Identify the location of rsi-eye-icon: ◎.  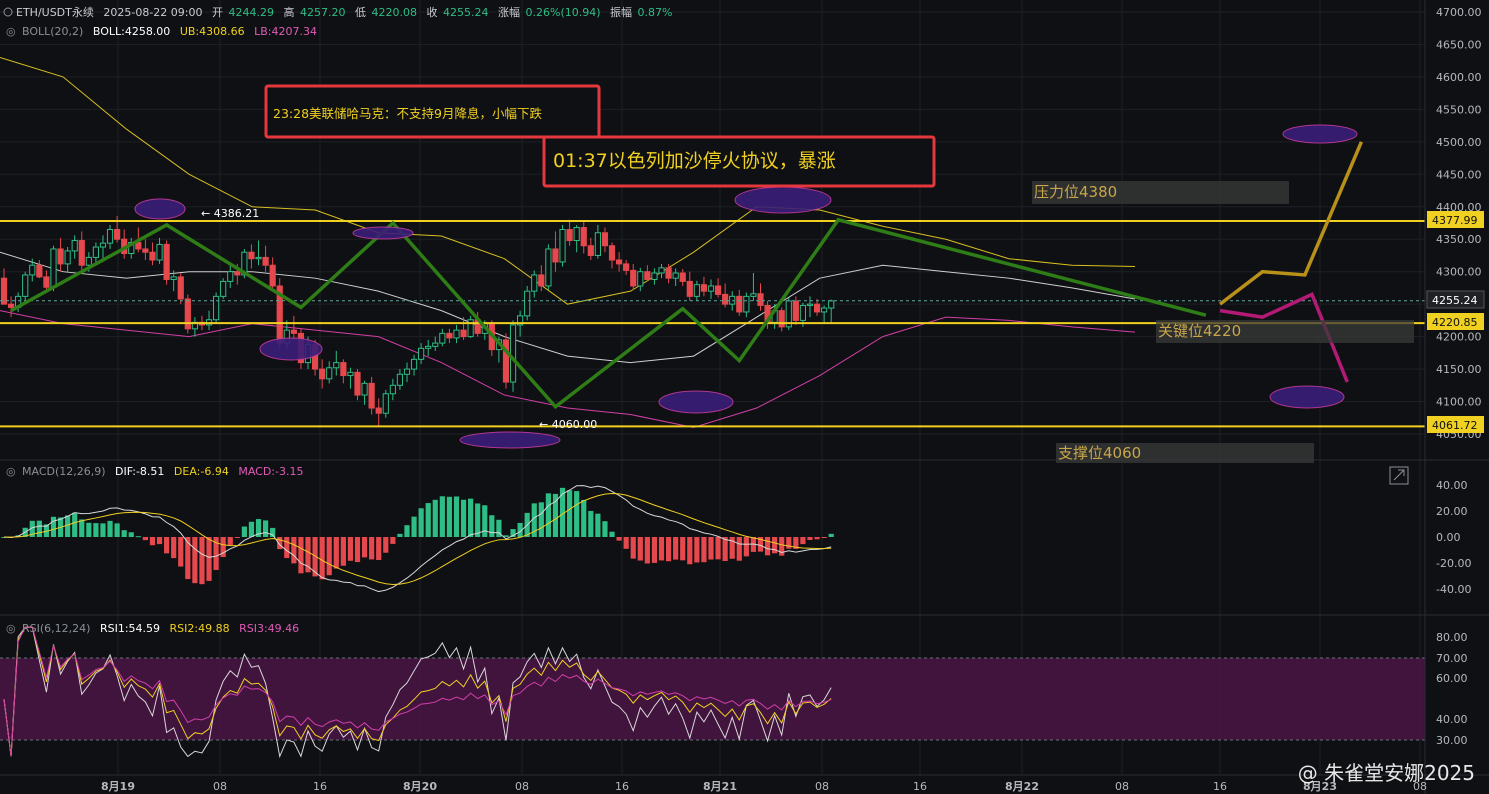
(11, 628).